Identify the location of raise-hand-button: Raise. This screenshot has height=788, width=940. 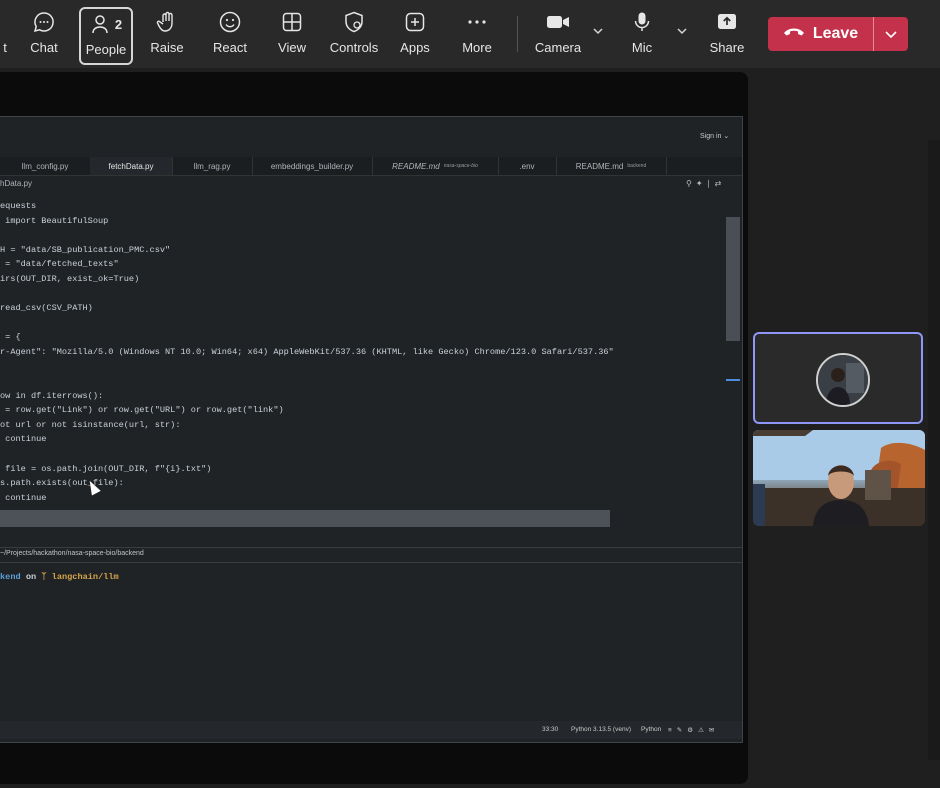
(167, 34).